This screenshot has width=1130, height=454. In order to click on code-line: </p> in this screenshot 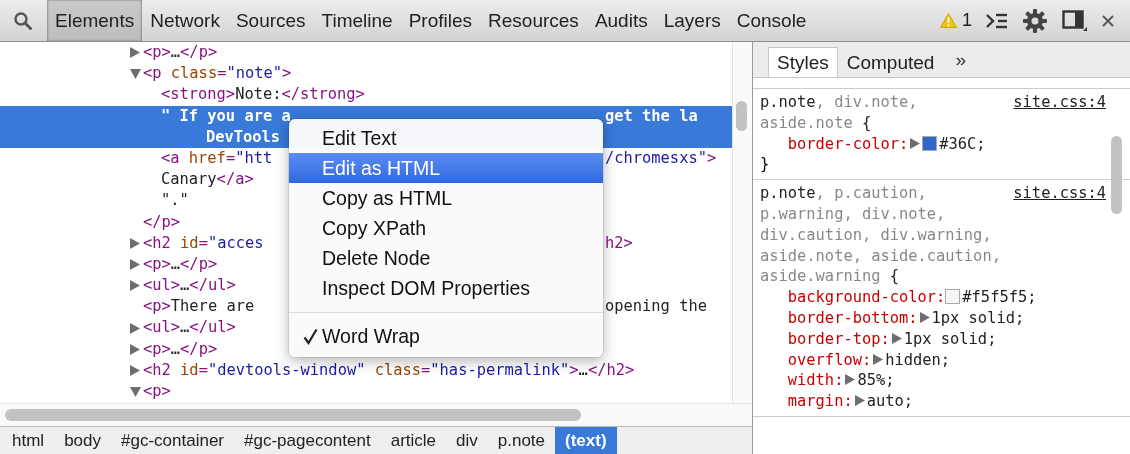, I will do `click(162, 222)`.